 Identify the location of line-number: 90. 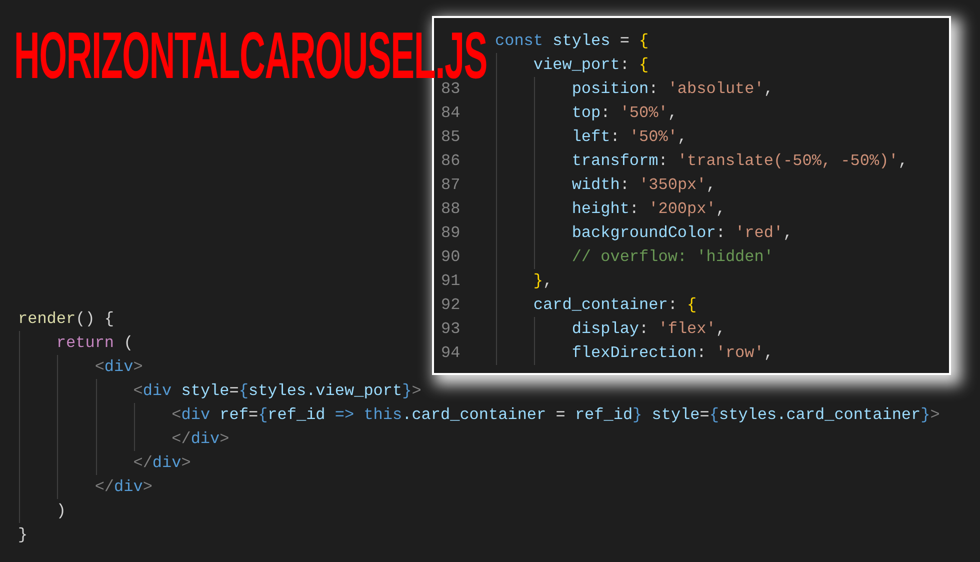
(450, 257).